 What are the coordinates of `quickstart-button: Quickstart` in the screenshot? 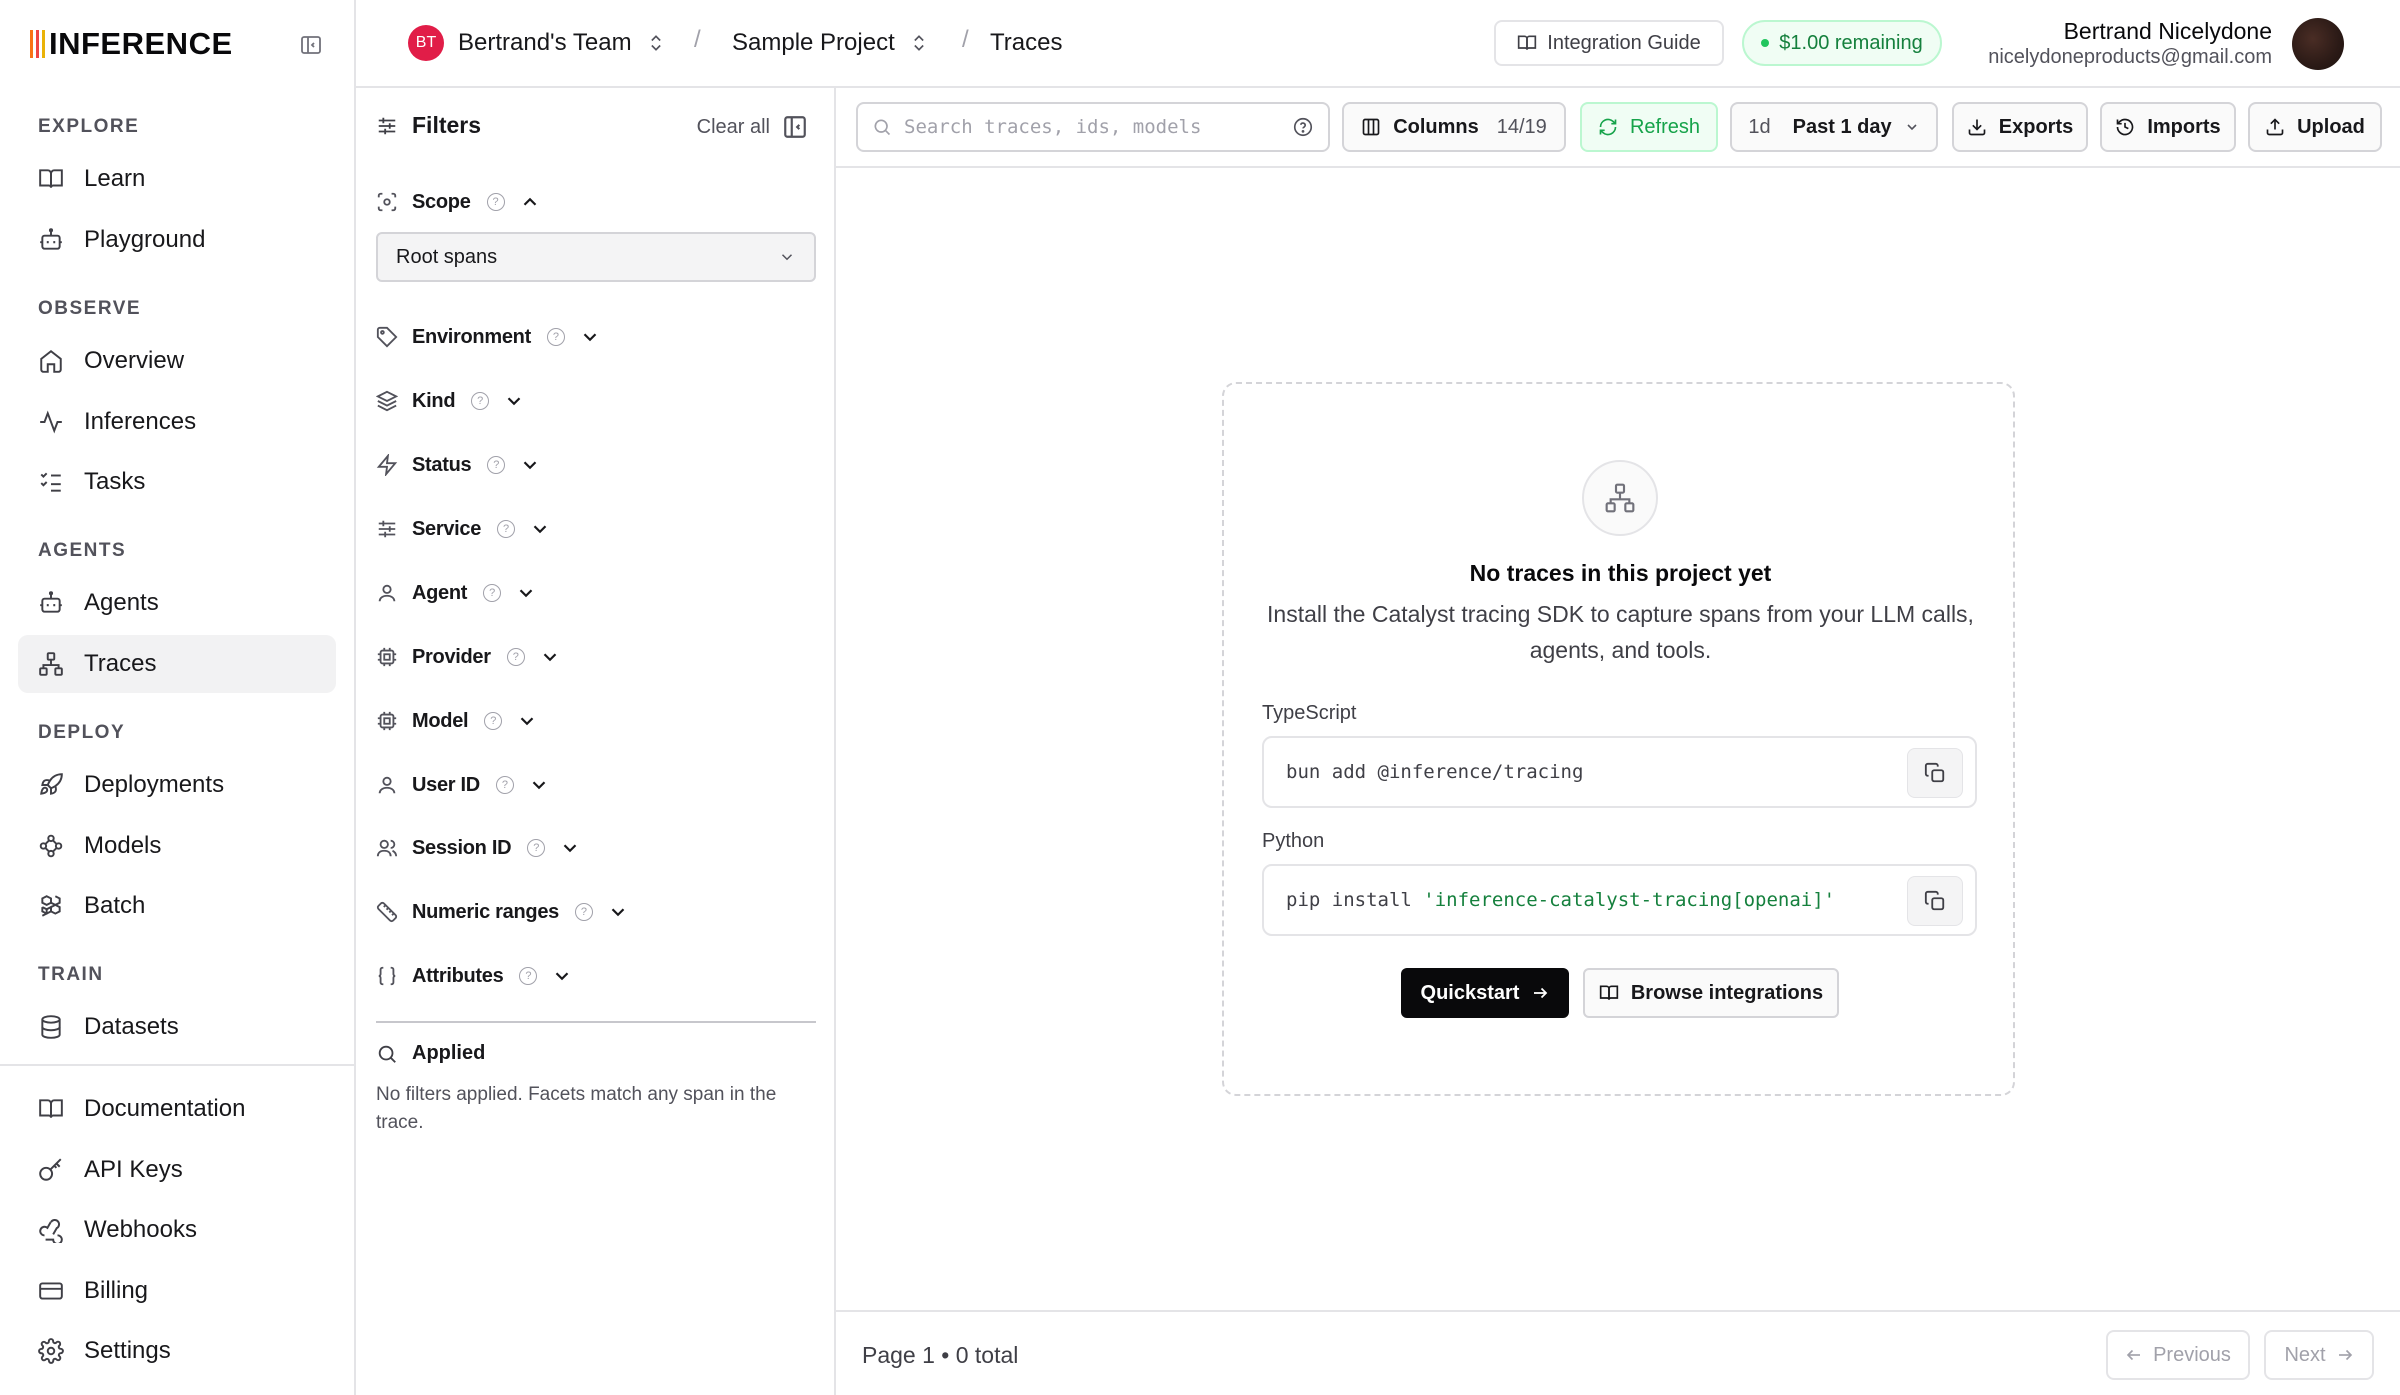 It's located at (1485, 993).